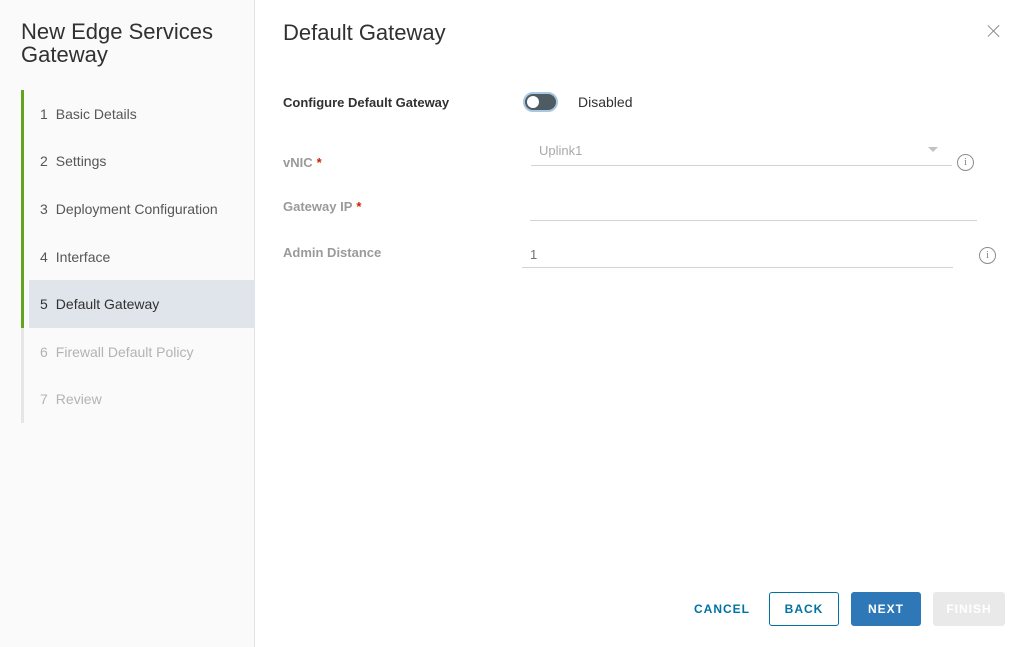  What do you see at coordinates (96, 113) in the screenshot?
I see `step-label: Basic Details` at bounding box center [96, 113].